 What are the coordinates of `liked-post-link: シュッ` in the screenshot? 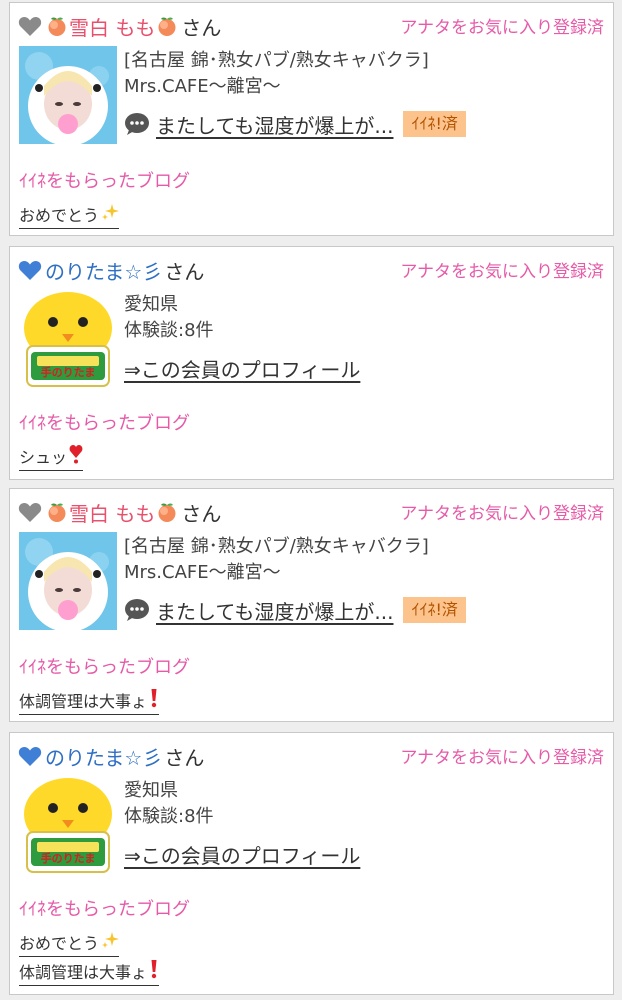 It's located at (51, 457).